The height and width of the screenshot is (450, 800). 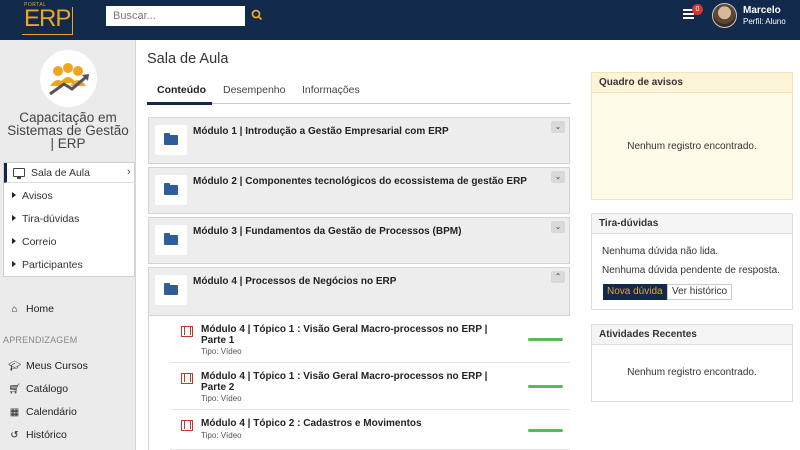 I want to click on sidebar-item-home: ⌂ Home, so click(x=31, y=309).